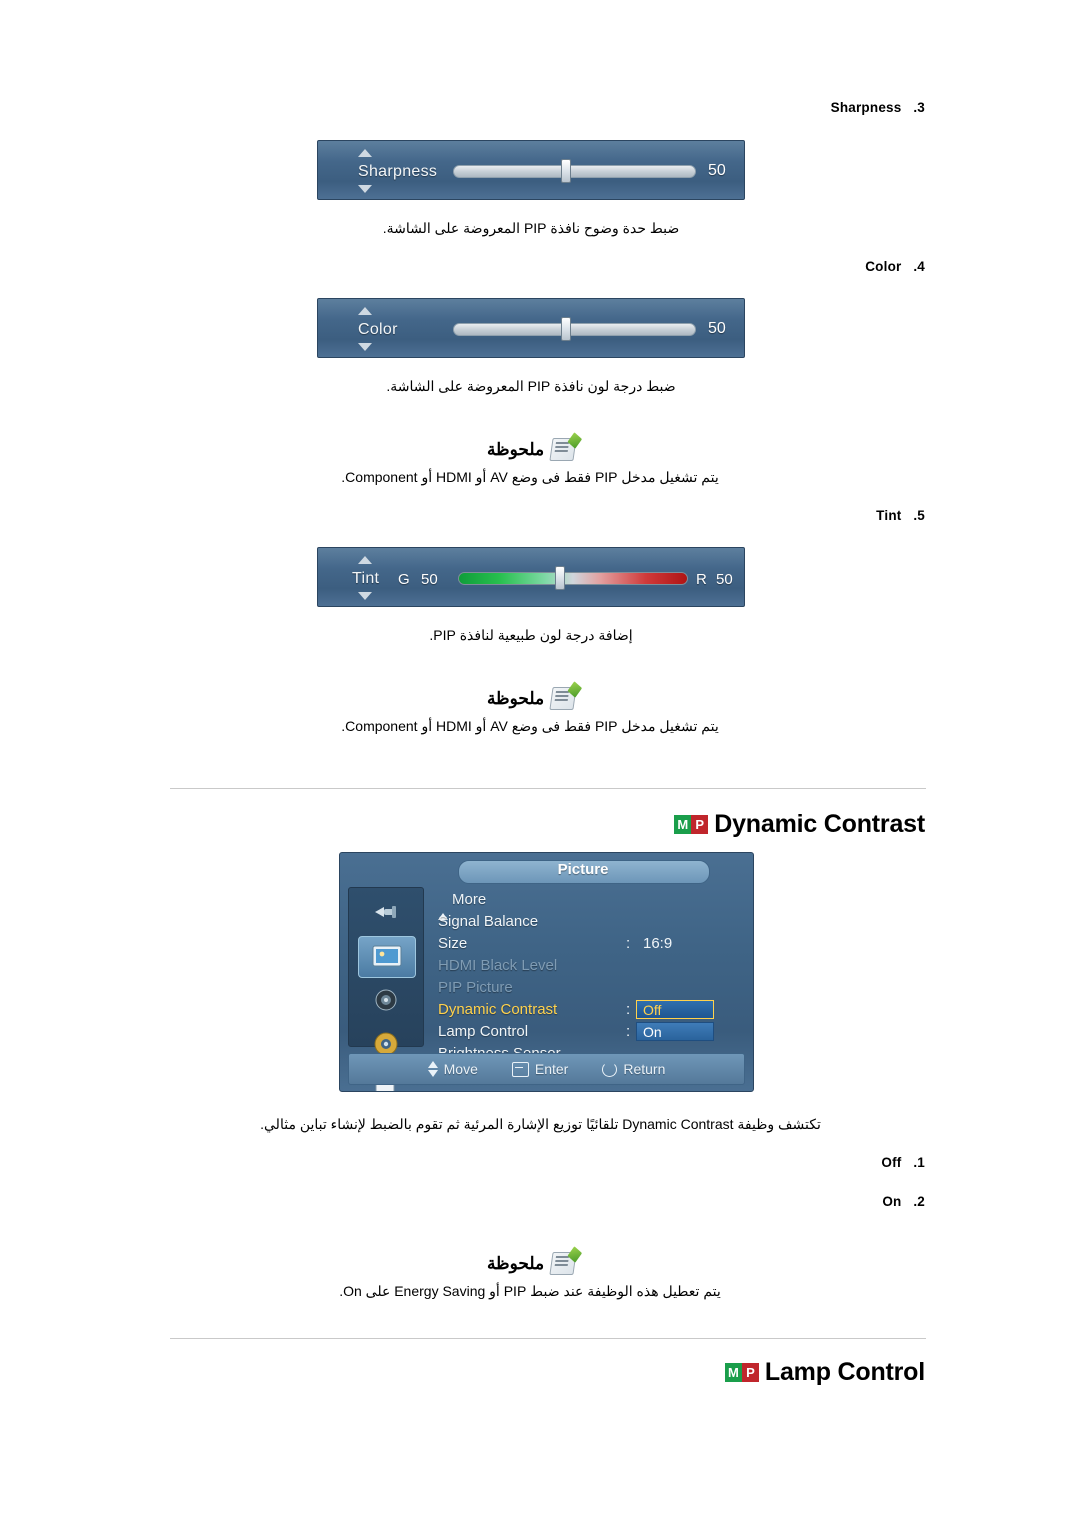 The height and width of the screenshot is (1527, 1080). I want to click on sharpness-osd-label: Sharpness, so click(398, 171).